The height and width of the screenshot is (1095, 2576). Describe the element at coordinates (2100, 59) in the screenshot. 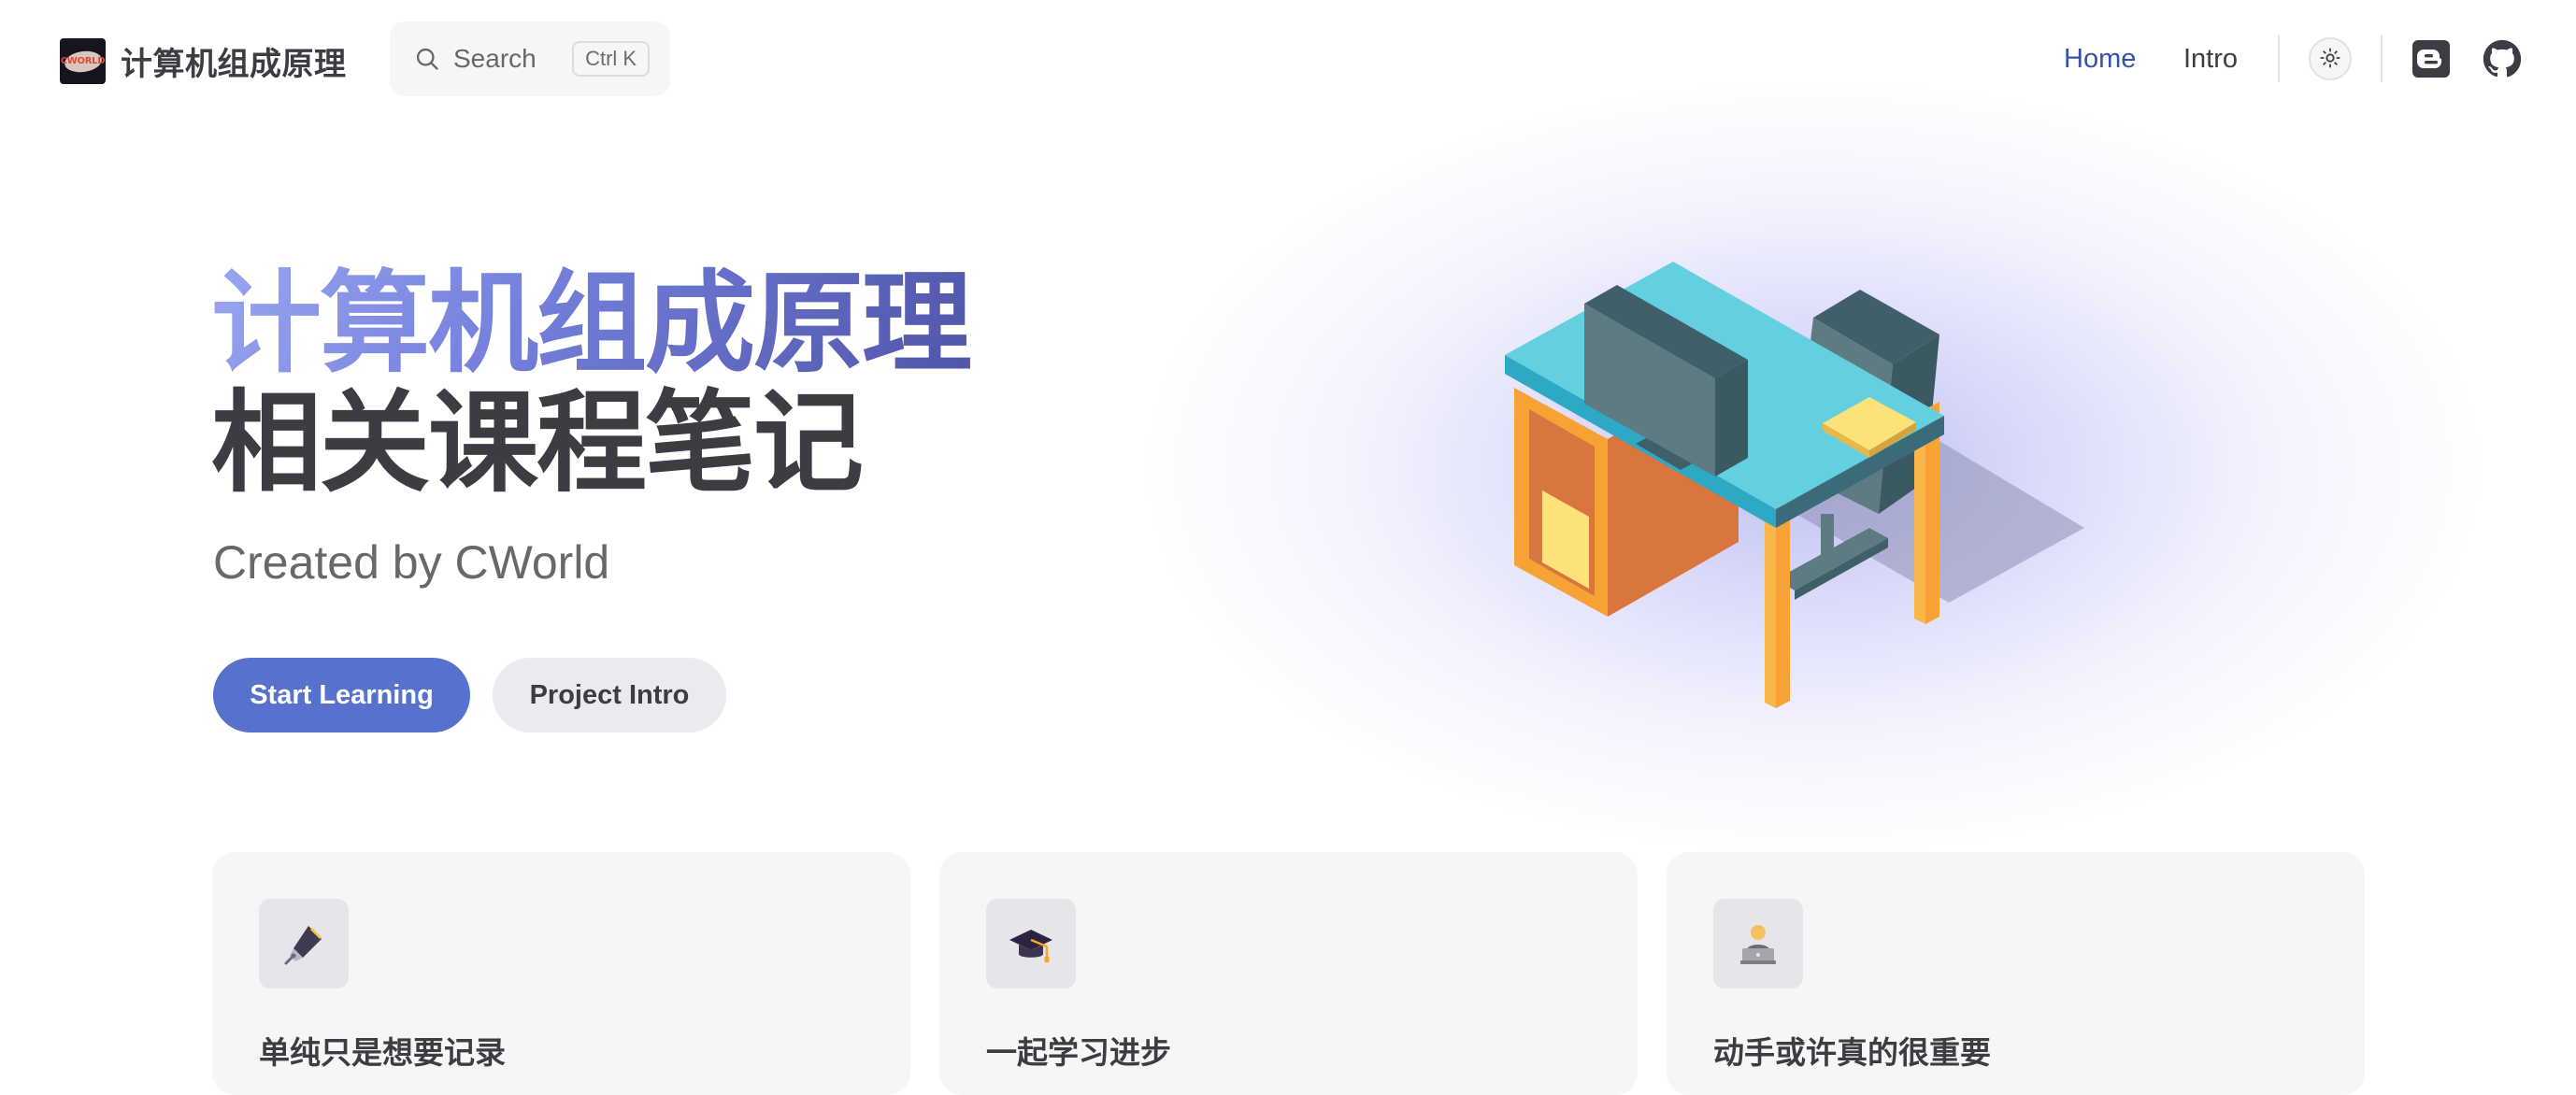

I see `nav-link-home: Home` at that location.